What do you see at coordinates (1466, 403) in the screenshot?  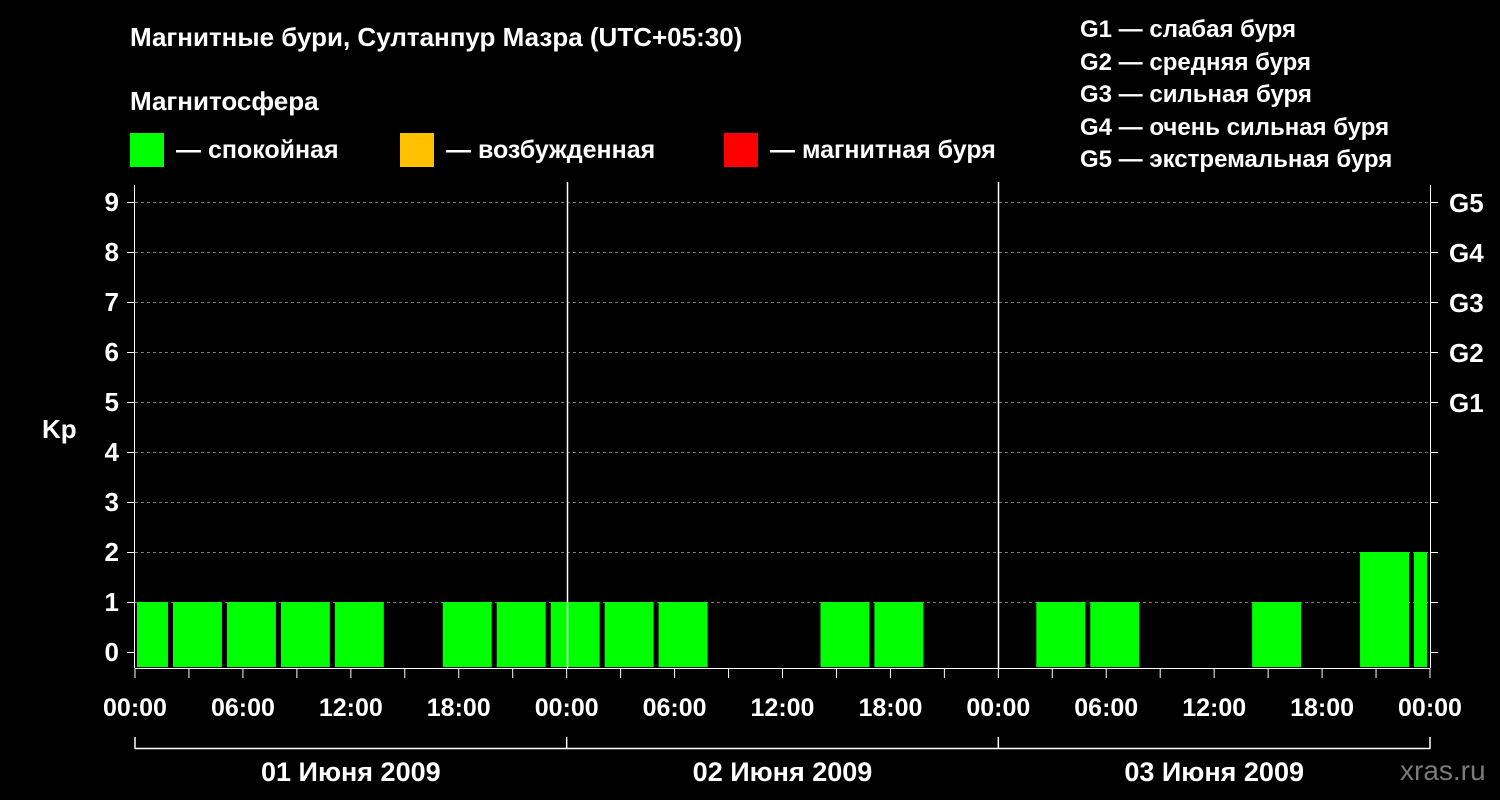 I see `g-tick-label: G1` at bounding box center [1466, 403].